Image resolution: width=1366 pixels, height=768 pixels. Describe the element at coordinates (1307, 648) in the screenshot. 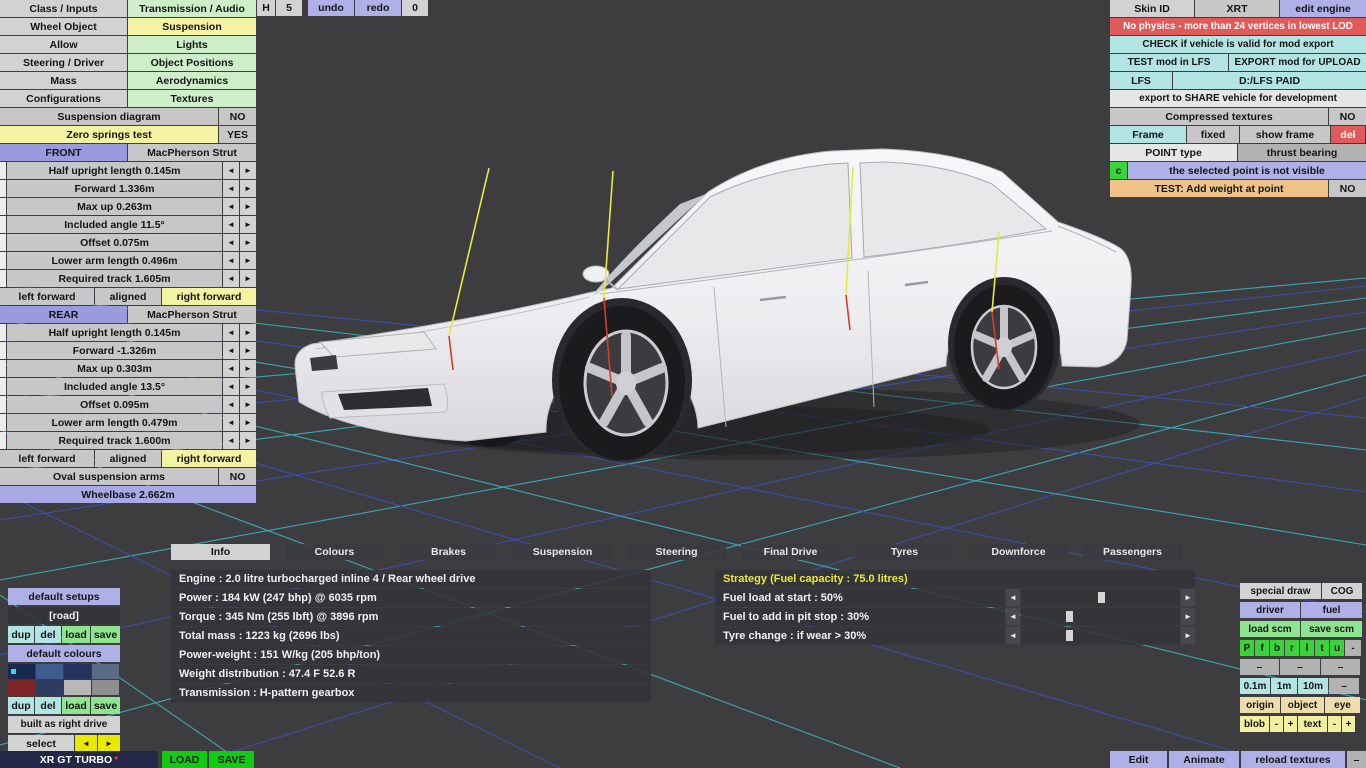

I see `toggle-l-button: l` at that location.